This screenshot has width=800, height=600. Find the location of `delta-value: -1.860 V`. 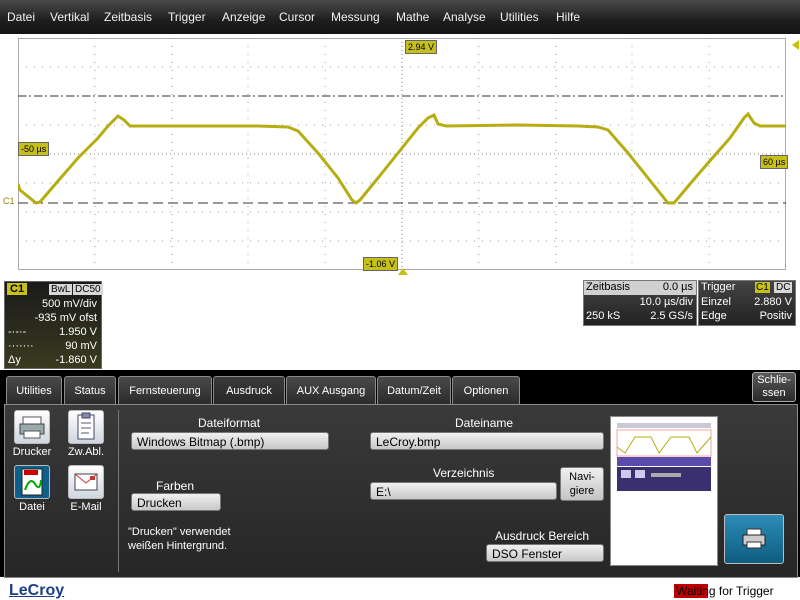

delta-value: -1.860 V is located at coordinates (76, 360).